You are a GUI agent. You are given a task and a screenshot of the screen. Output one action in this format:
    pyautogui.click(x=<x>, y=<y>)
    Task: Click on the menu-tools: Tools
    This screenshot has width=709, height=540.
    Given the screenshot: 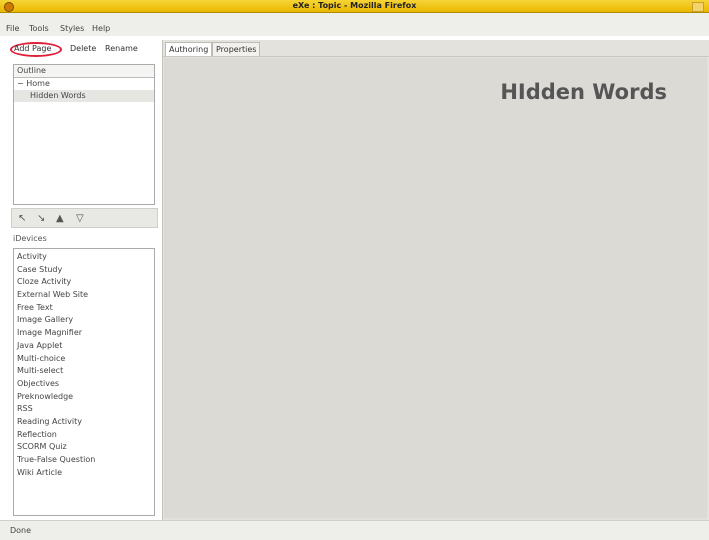 What is the action you would take?
    pyautogui.click(x=39, y=28)
    